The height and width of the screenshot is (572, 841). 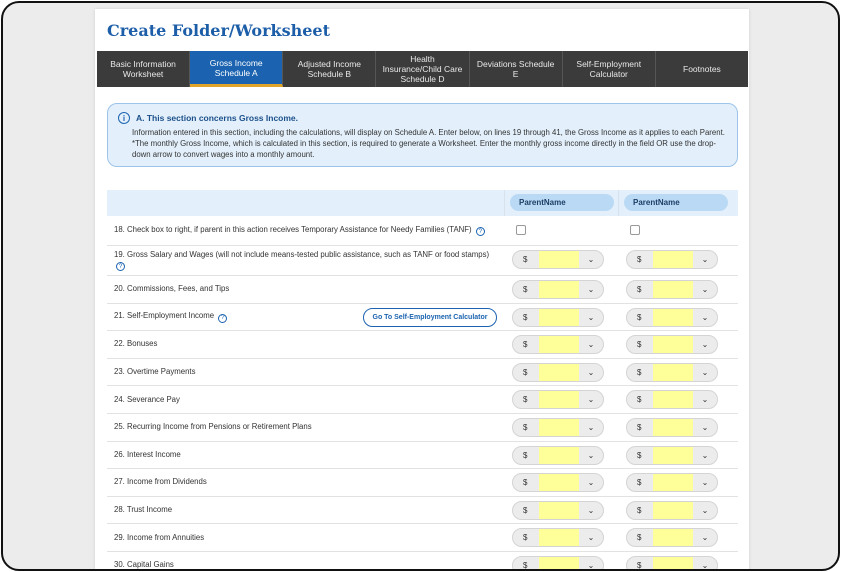 What do you see at coordinates (159, 537) in the screenshot?
I see `row-label: 29. Income from Annuities` at bounding box center [159, 537].